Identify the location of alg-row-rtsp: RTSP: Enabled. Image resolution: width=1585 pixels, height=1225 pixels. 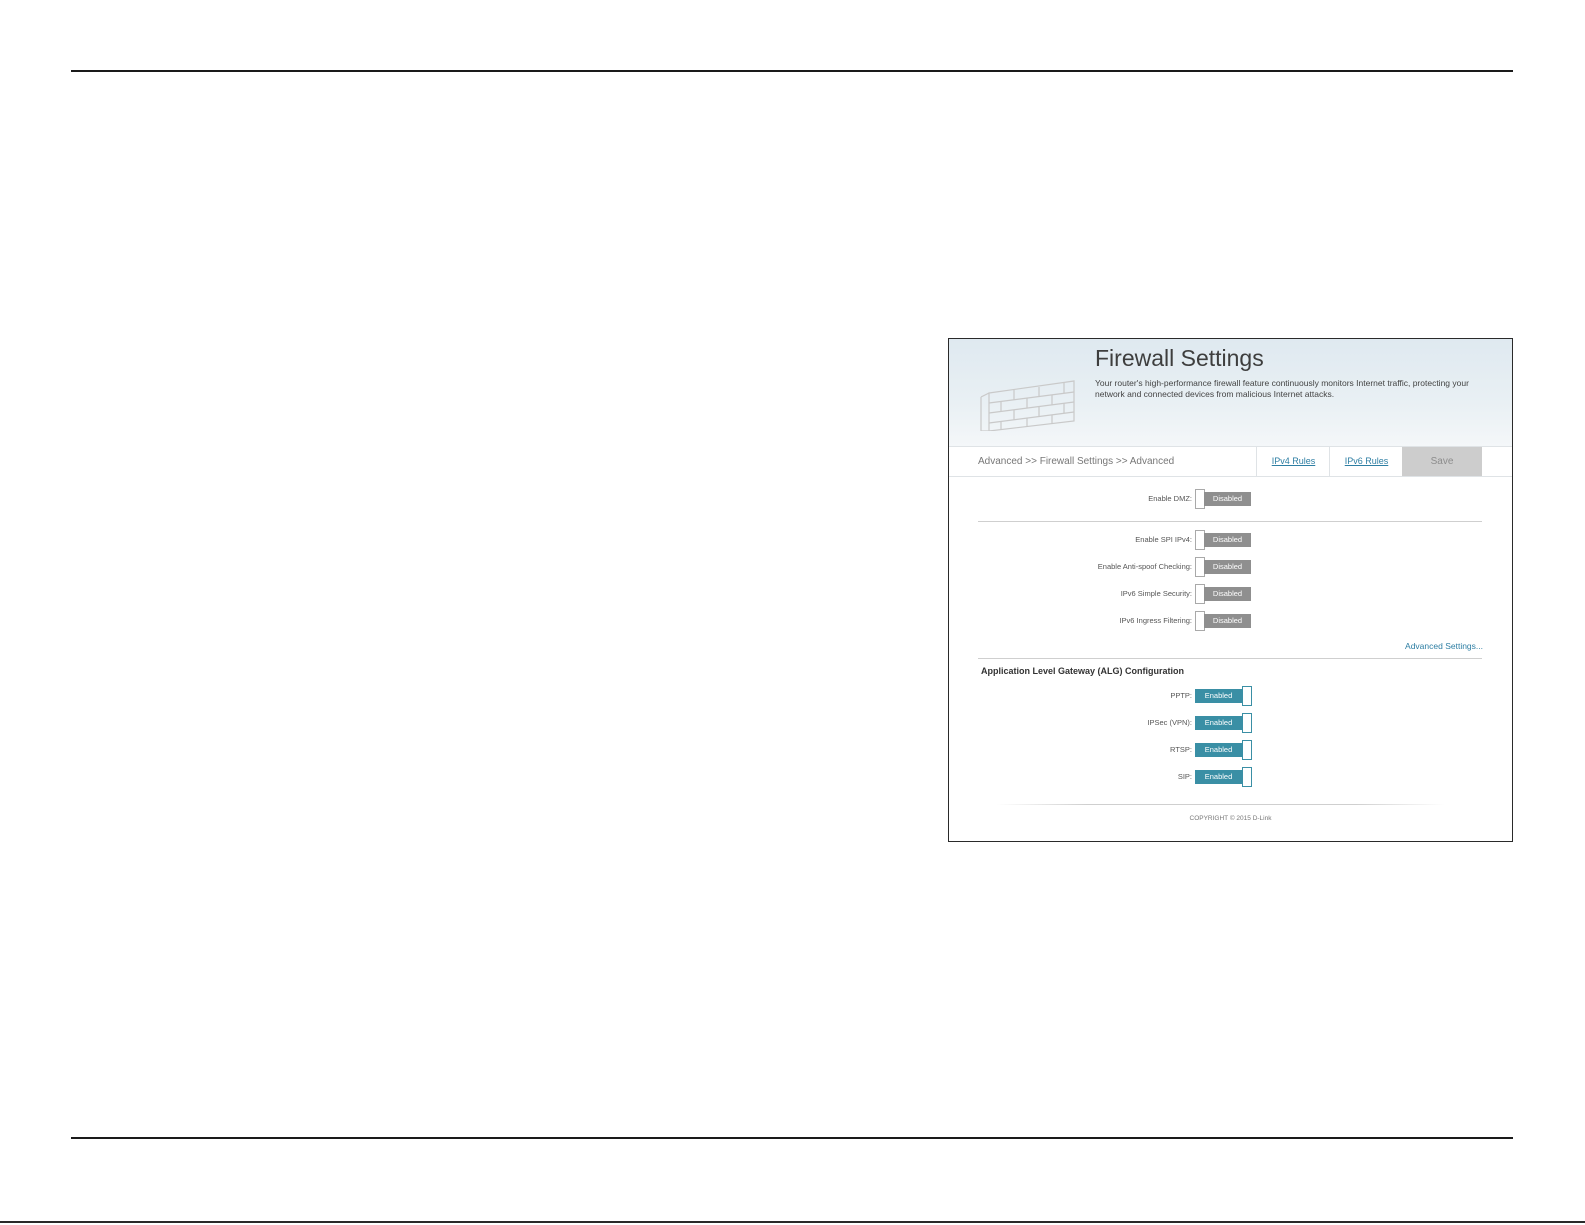
(1230, 750).